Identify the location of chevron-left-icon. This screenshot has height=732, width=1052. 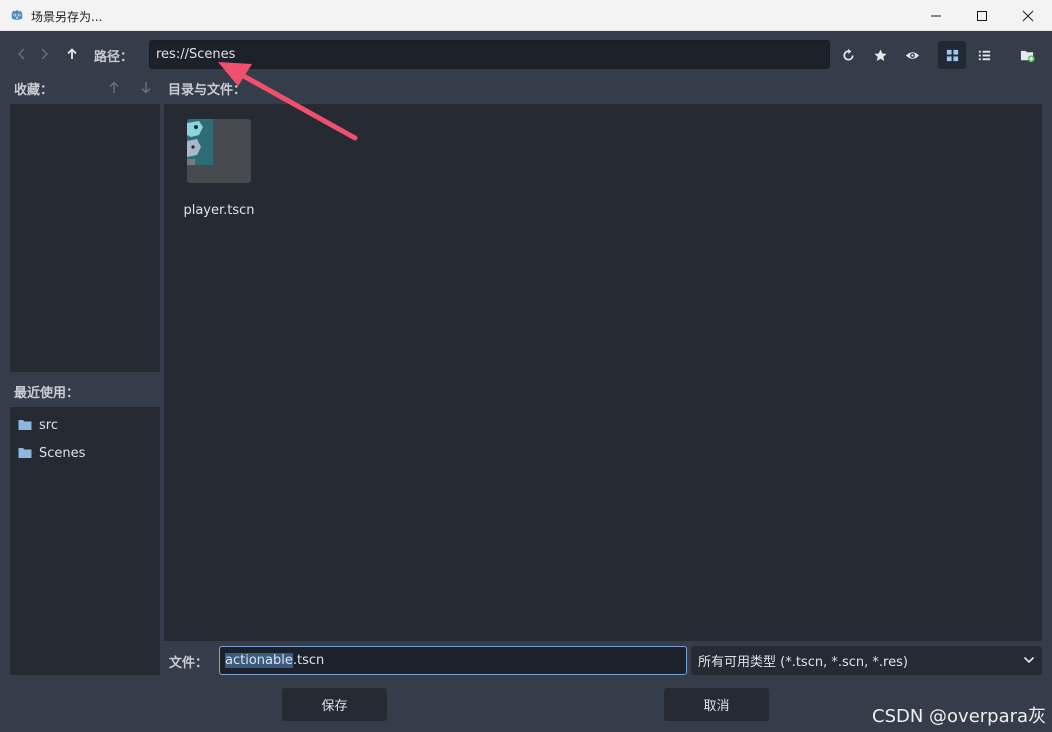
(21, 54).